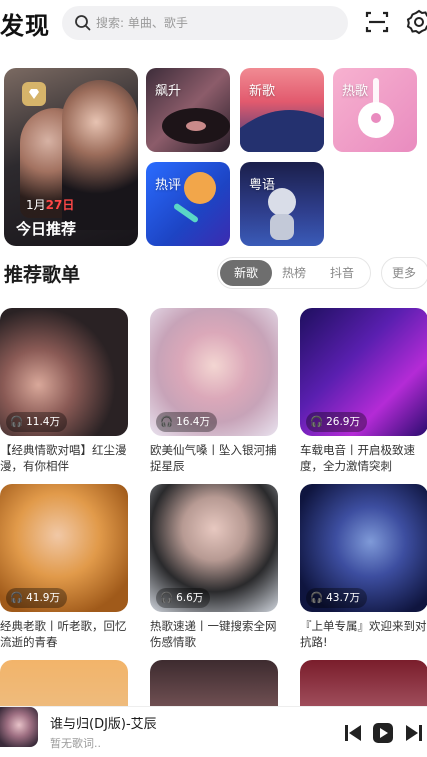 The width and height of the screenshot is (427, 757). I want to click on daily-date: 1月27日, so click(50, 204).